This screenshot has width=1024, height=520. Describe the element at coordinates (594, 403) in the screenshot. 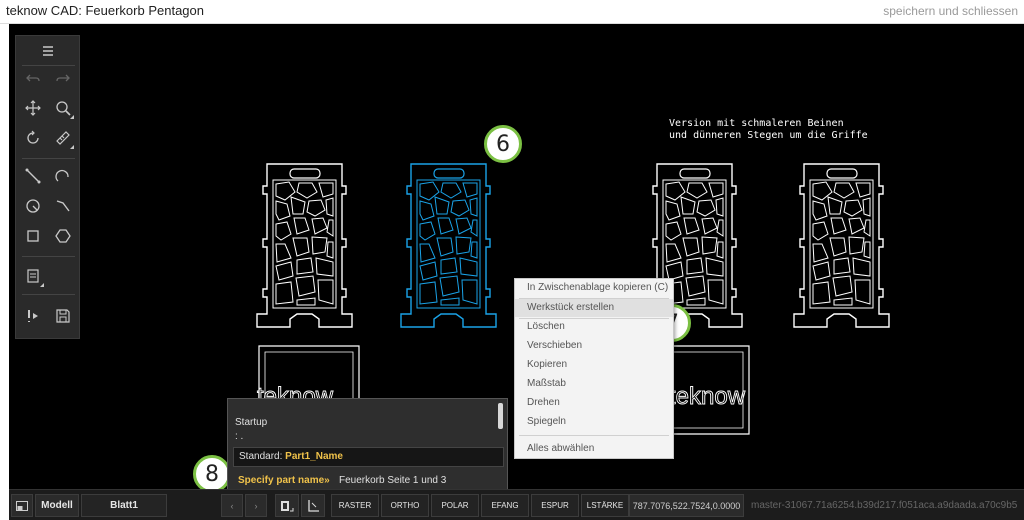

I see `menu-item-rotate: Drehen` at that location.